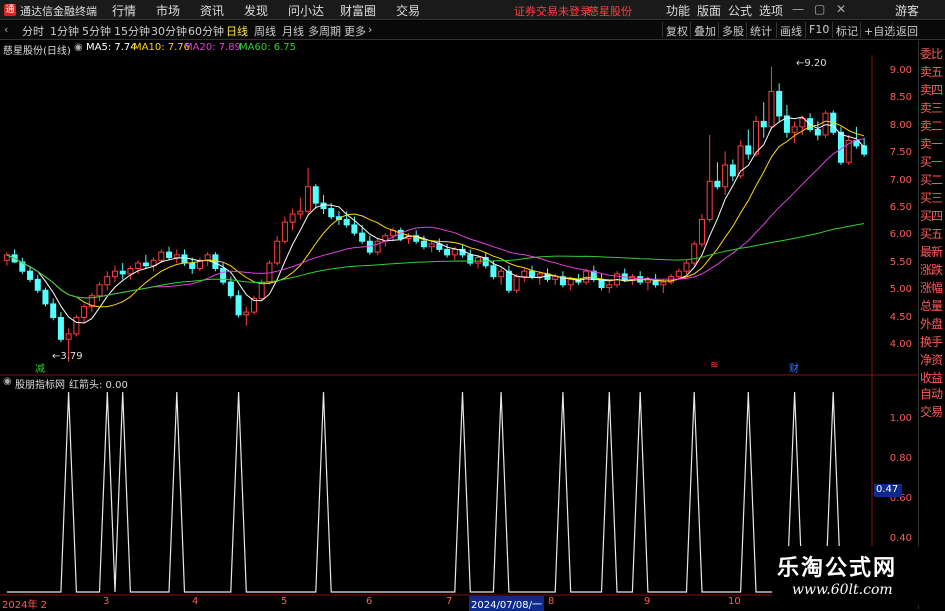 Image resolution: width=945 pixels, height=611 pixels. Describe the element at coordinates (355, 31) in the screenshot. I see `tab-more: 更多` at that location.